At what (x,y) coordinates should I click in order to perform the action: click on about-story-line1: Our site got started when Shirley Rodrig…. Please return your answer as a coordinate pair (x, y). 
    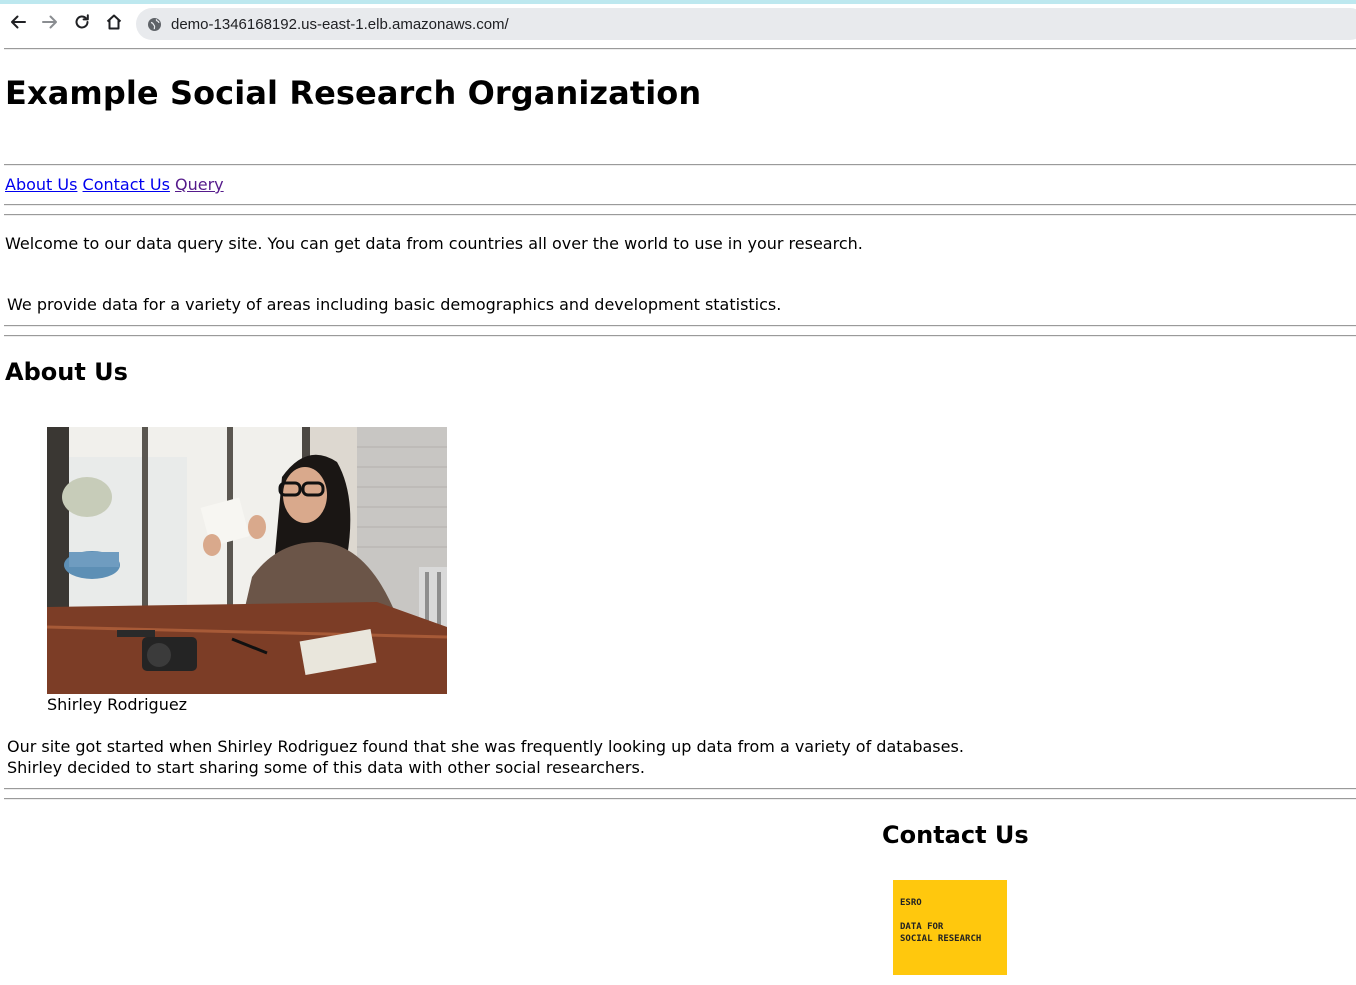
    Looking at the image, I should click on (485, 746).